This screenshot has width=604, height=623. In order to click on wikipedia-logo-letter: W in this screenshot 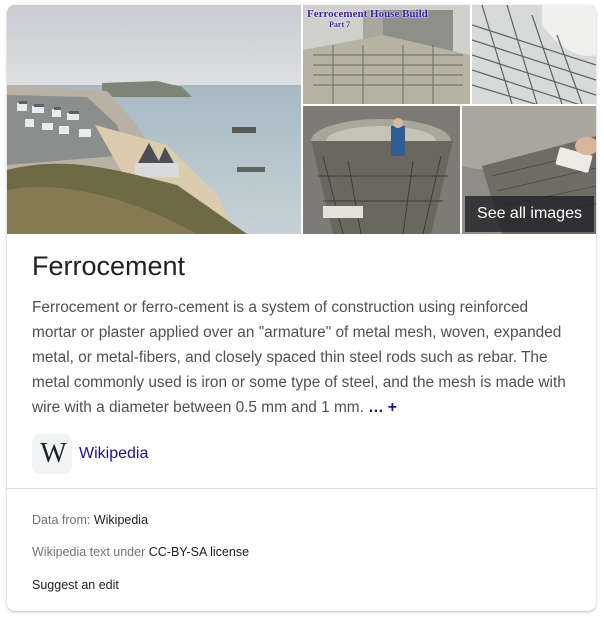, I will do `click(53, 453)`.